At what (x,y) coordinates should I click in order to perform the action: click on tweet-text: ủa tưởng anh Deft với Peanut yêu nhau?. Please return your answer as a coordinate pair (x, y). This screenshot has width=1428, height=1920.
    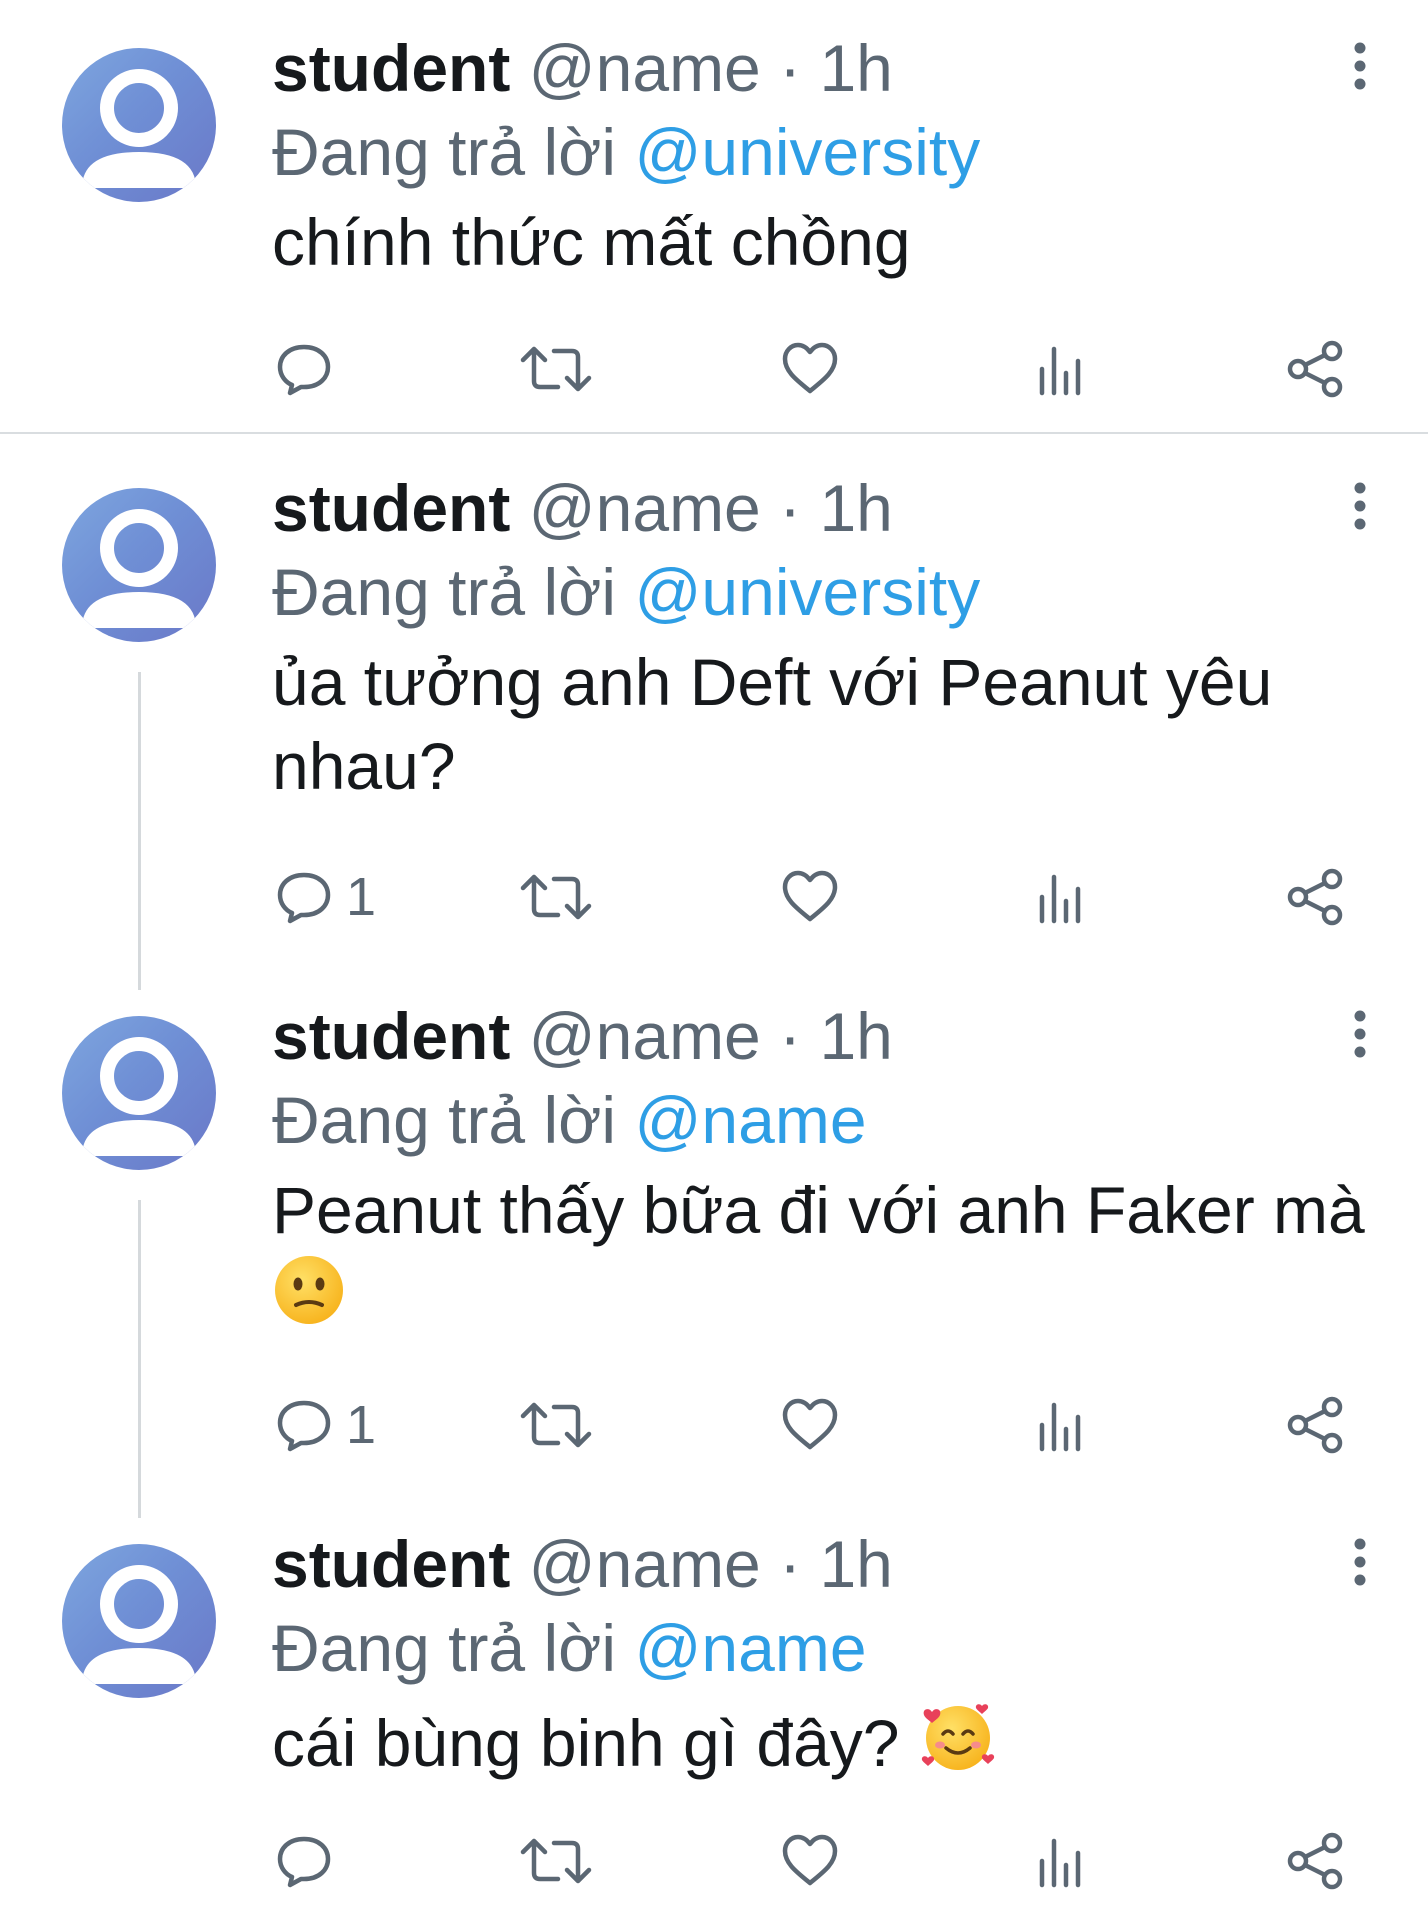
    Looking at the image, I should click on (827, 724).